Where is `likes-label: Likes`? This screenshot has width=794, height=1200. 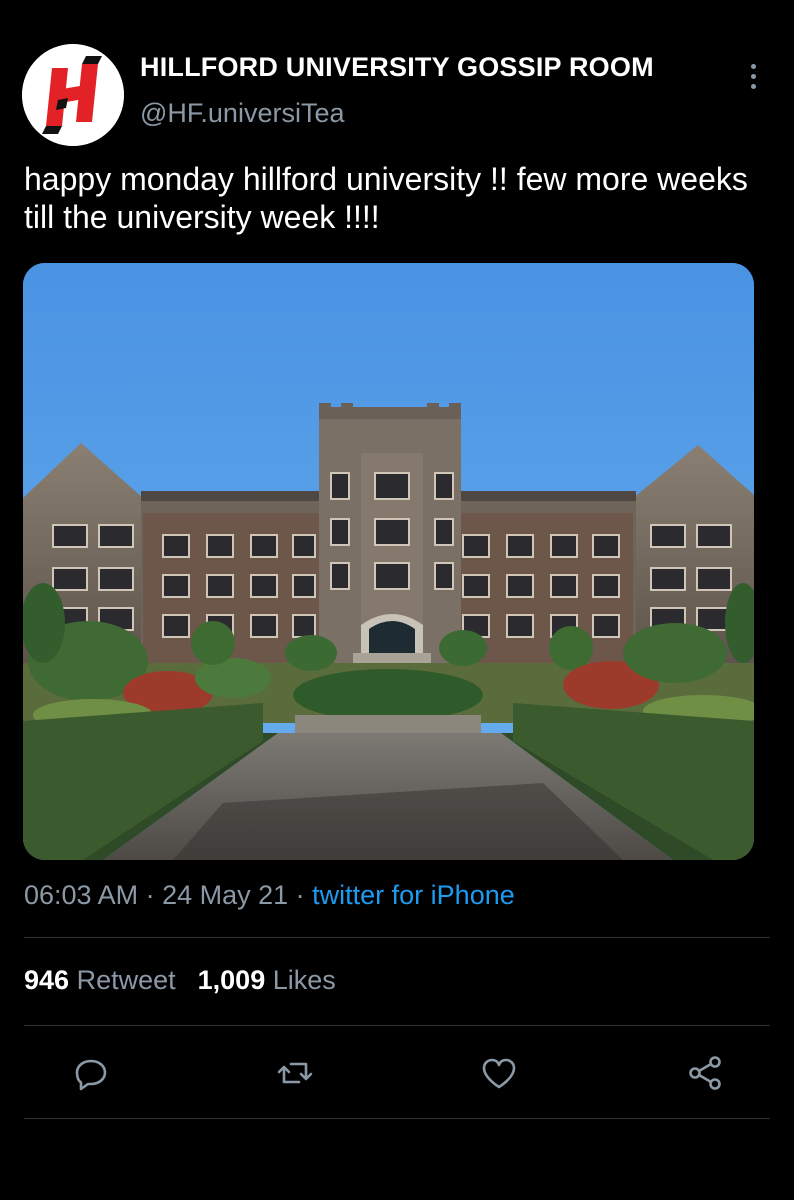
likes-label: Likes is located at coordinates (304, 980).